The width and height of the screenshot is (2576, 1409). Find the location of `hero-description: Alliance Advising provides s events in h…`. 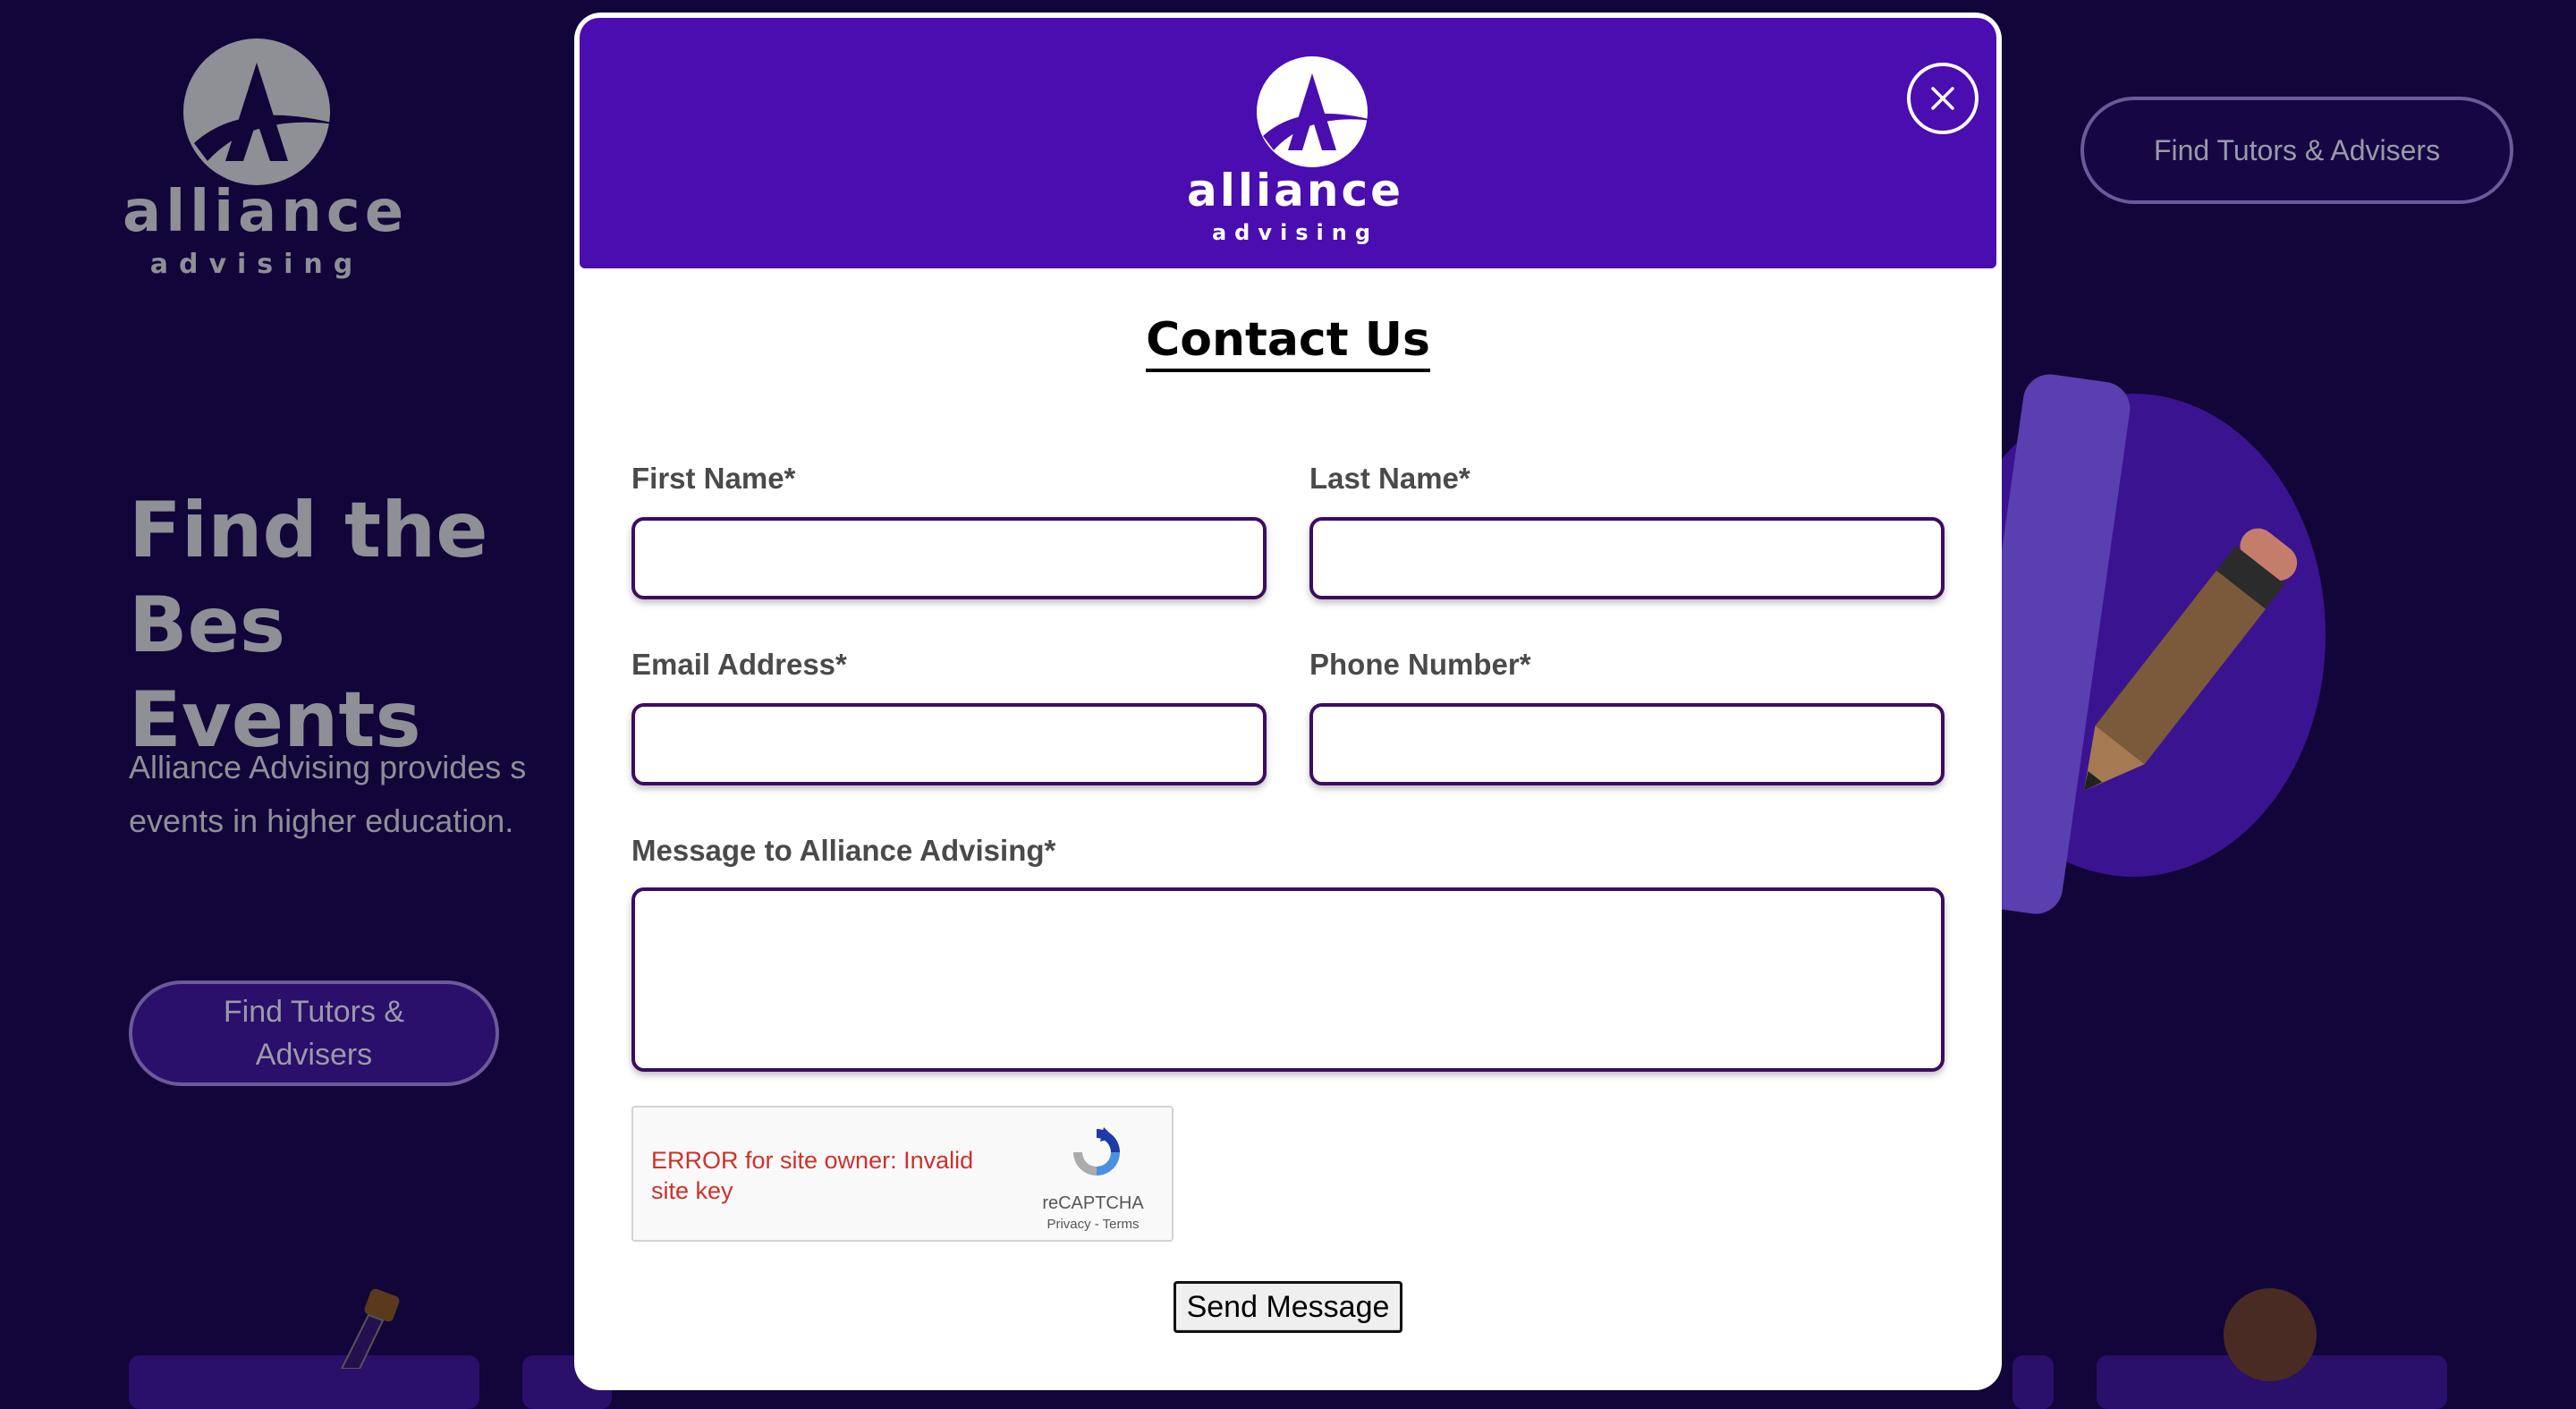

hero-description: Alliance Advising provides s events in h… is located at coordinates (328, 794).